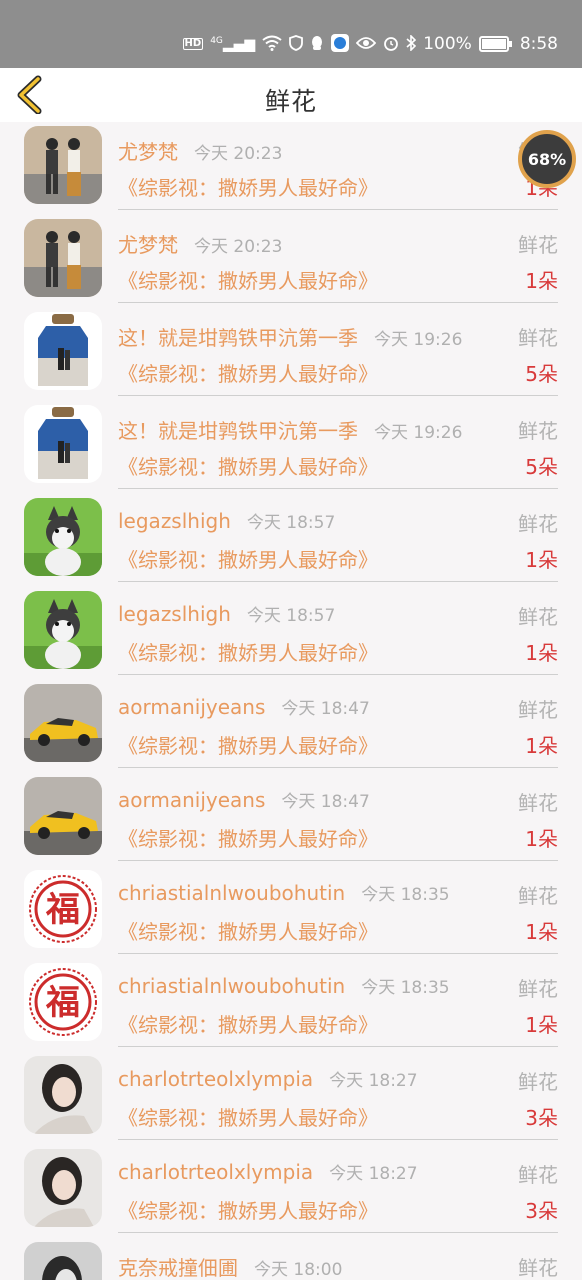  I want to click on list-item: legazslhigh 今天 18:57 鲜花《综影视：撒娇男人最好命》 1朵, so click(291, 544).